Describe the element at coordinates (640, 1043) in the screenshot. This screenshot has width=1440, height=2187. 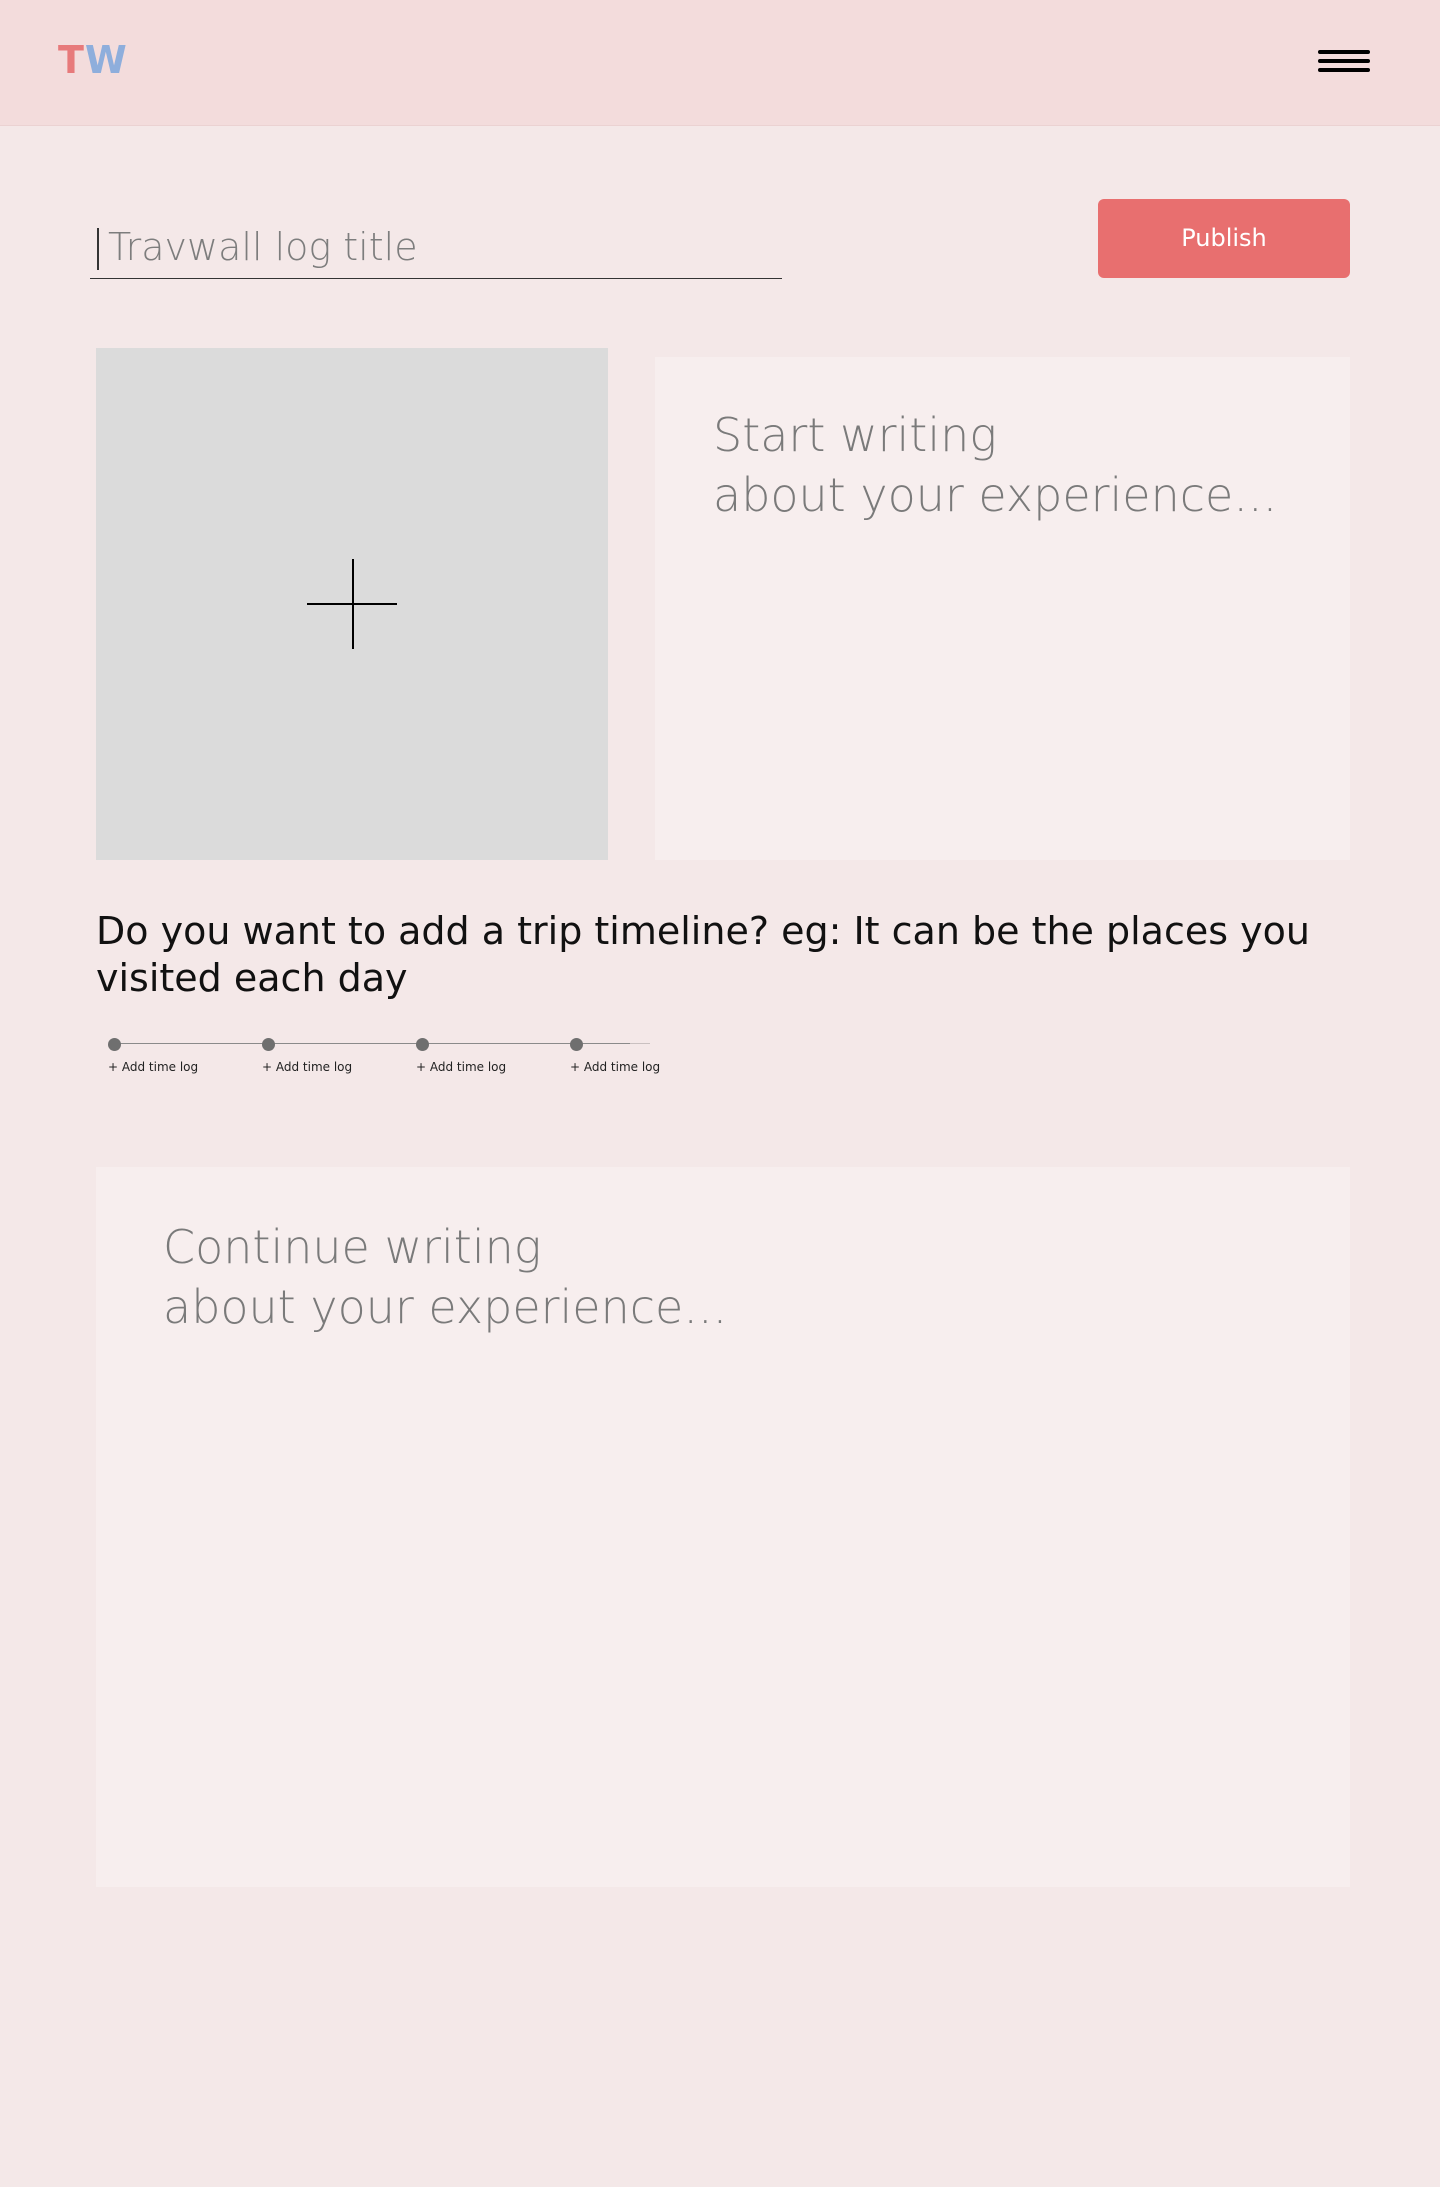
I see `timeline-line-end` at that location.